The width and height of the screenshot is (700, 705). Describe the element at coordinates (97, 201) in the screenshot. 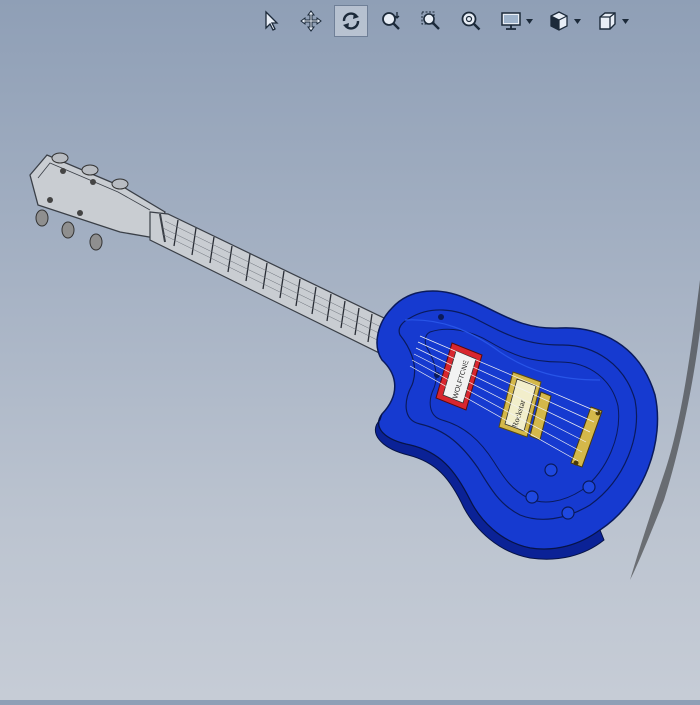

I see `headstock` at that location.